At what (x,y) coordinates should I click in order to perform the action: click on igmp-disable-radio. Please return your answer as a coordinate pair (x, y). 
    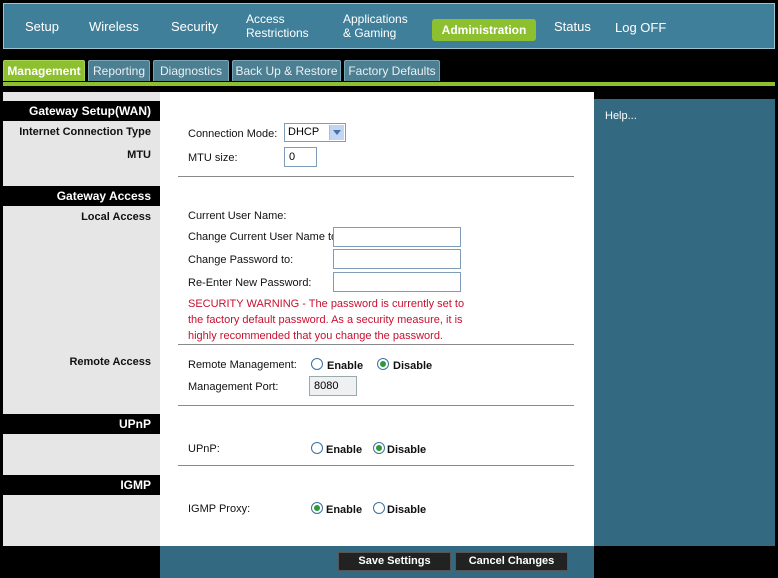
    Looking at the image, I should click on (379, 508).